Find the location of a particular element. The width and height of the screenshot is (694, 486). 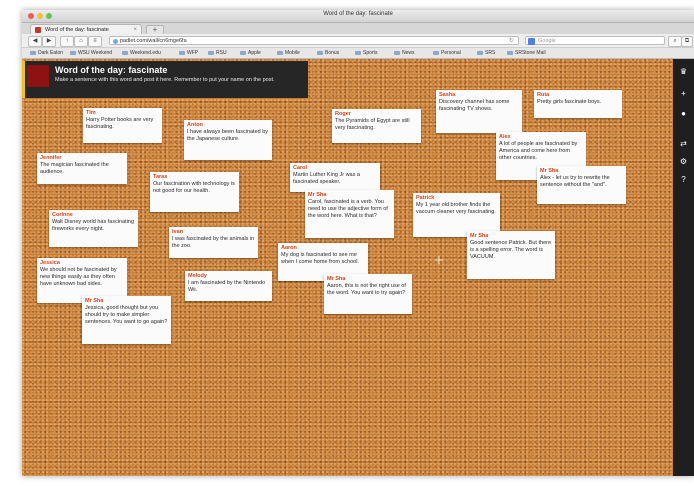

bookmark-item: Apple is located at coordinates (250, 53).